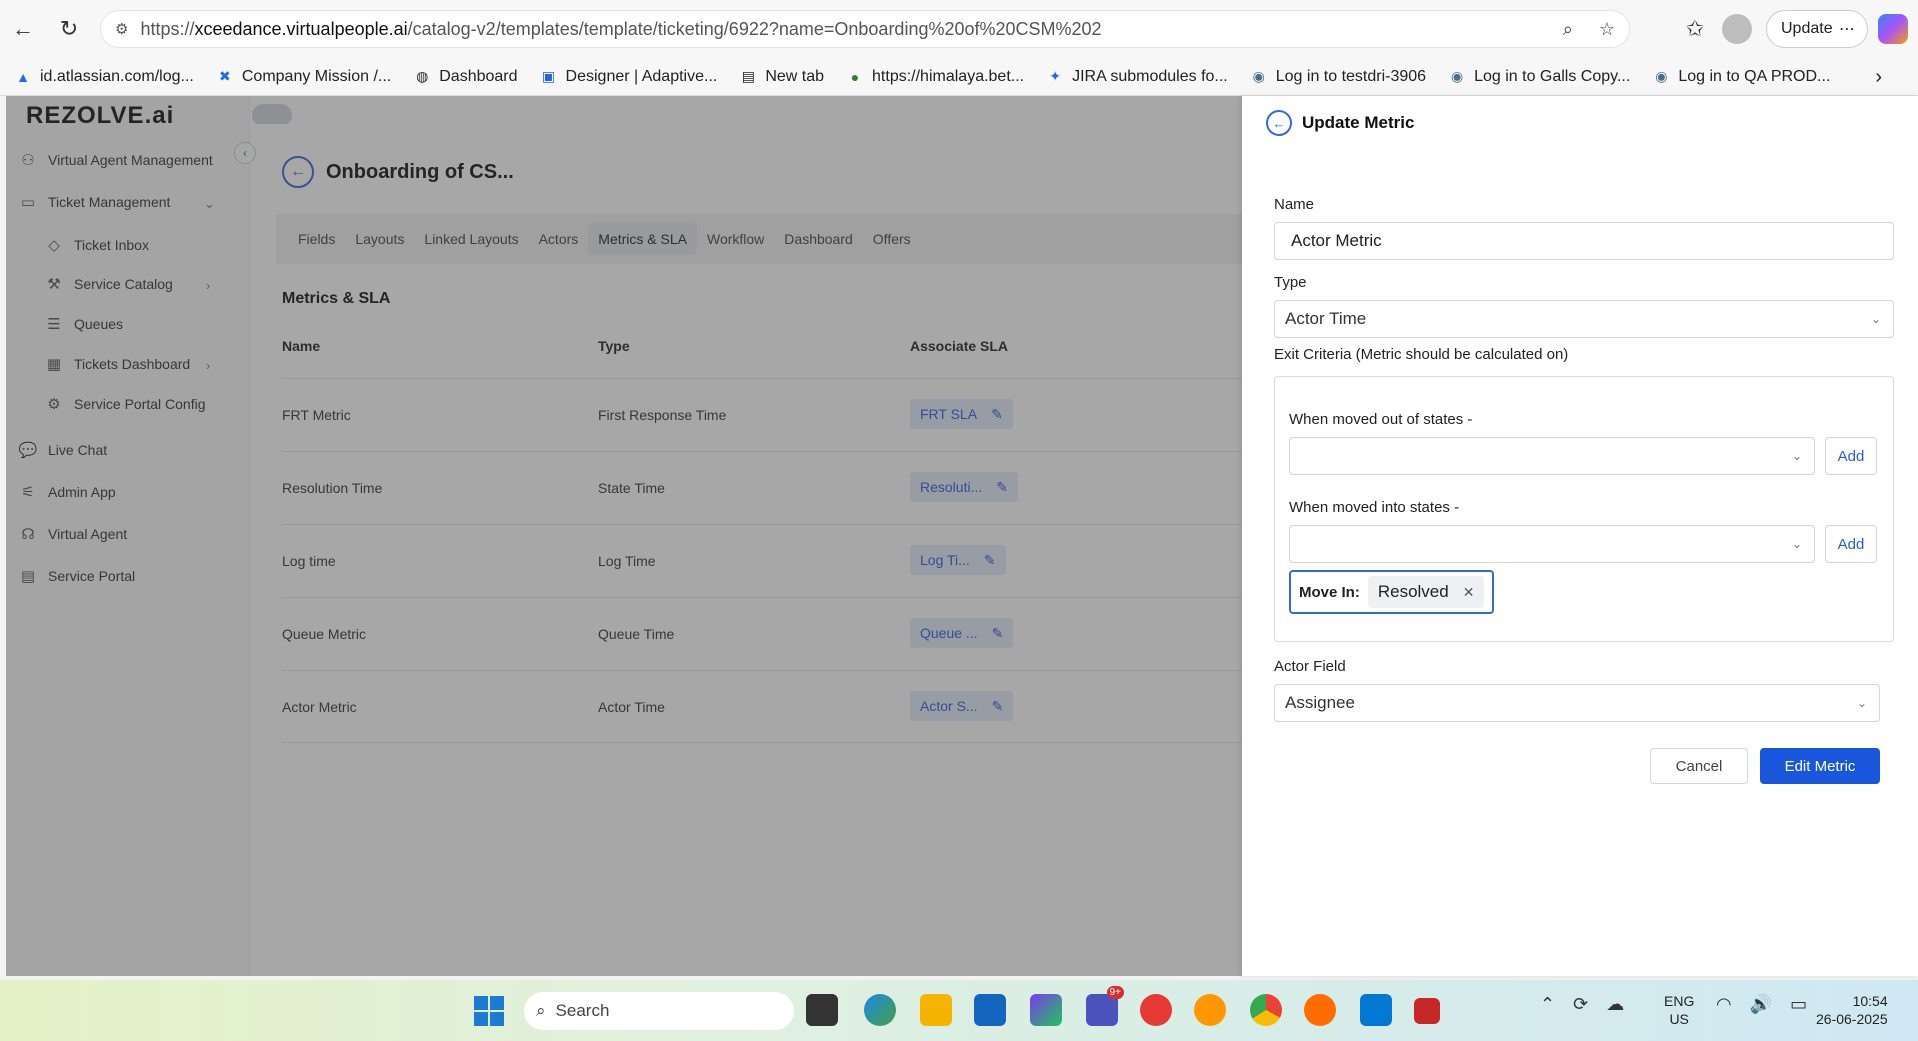 Image resolution: width=1918 pixels, height=1041 pixels. What do you see at coordinates (1584, 241) in the screenshot?
I see `name-input: Actor Metric` at bounding box center [1584, 241].